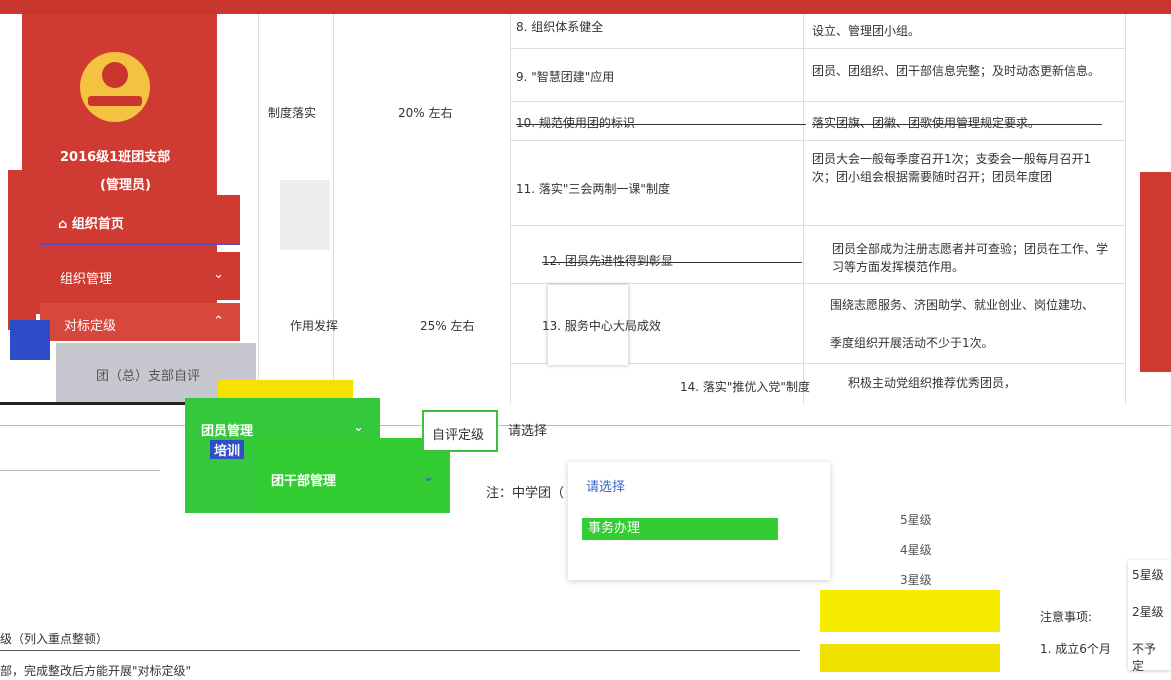  Describe the element at coordinates (140, 220) in the screenshot. I see `nav-home: ⌂ 组织首页` at that location.